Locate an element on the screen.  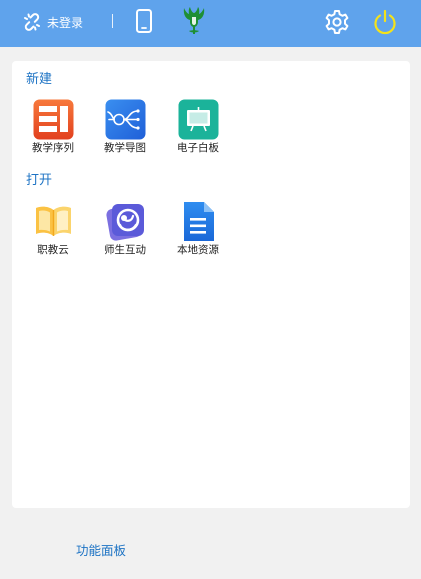
link-icon is located at coordinates (32, 22).